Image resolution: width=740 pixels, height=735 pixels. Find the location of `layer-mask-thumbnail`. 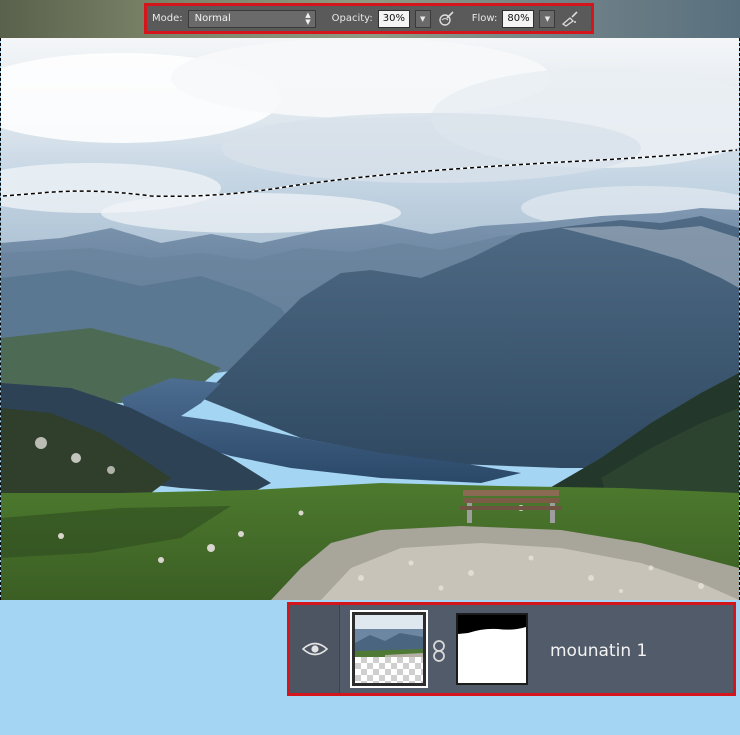

layer-mask-thumbnail is located at coordinates (492, 649).